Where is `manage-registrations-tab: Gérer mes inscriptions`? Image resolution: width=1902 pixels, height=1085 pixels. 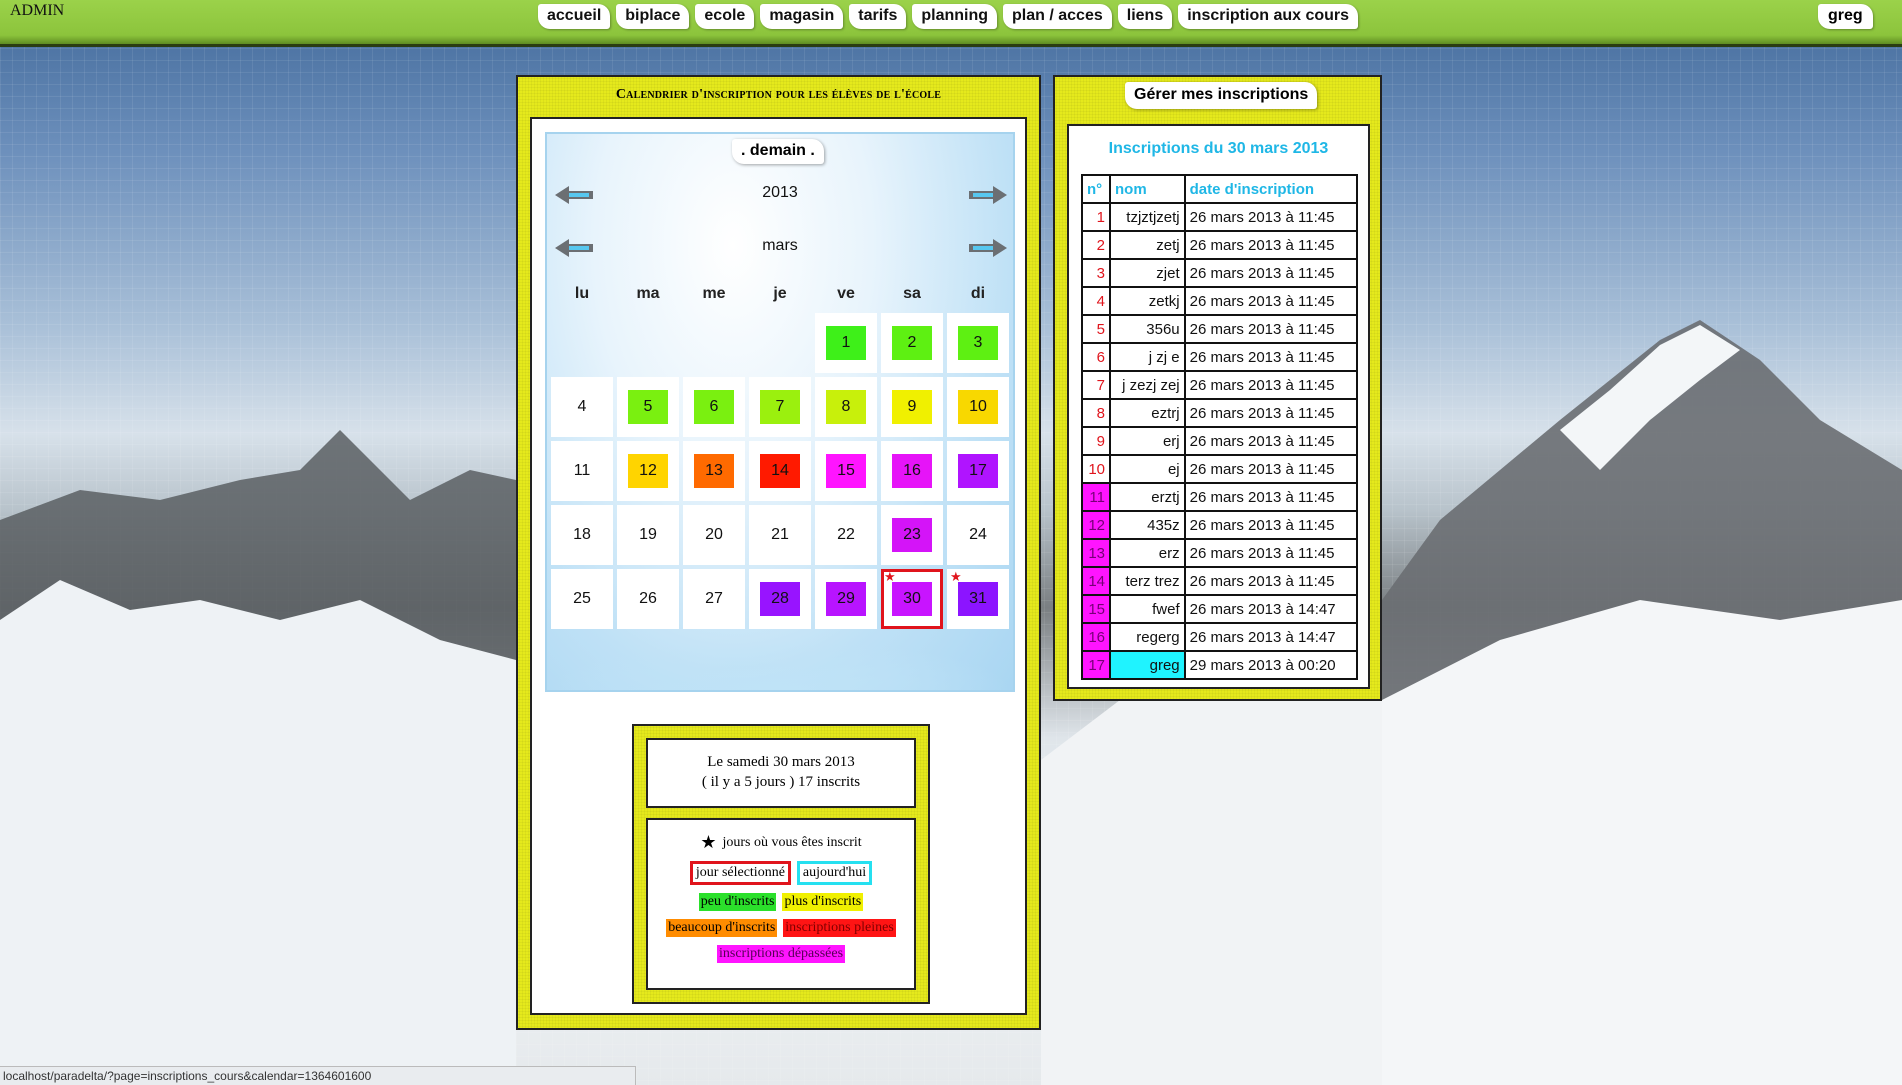
manage-registrations-tab: Gérer mes inscriptions is located at coordinates (1221, 95).